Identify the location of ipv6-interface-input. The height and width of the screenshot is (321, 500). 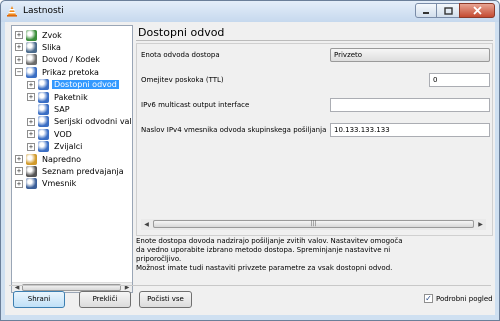
(410, 105).